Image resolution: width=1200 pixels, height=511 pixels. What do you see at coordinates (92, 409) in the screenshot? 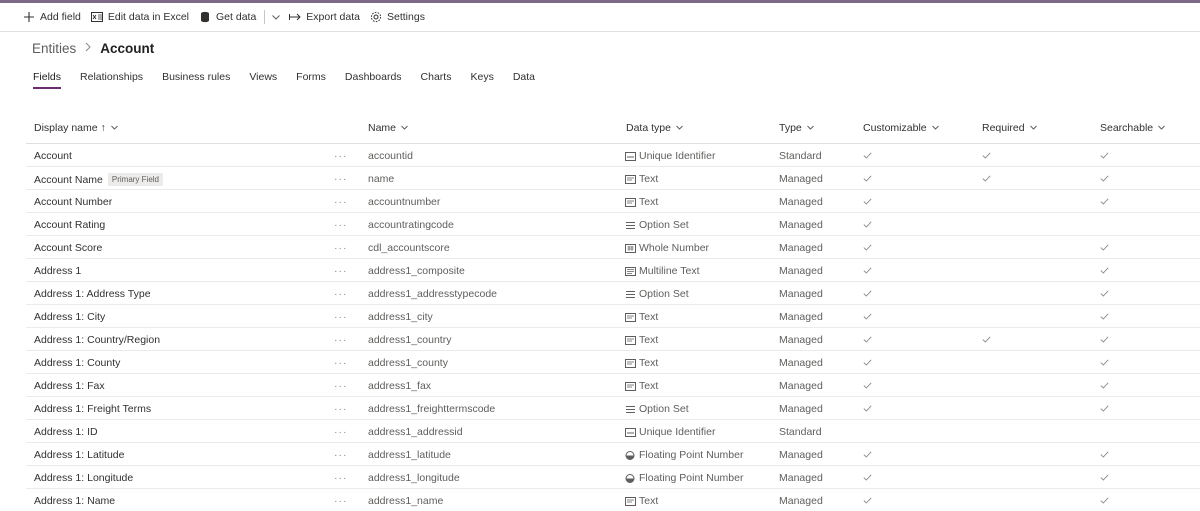
I see `display-name-cell: Address 1: Freight Terms` at bounding box center [92, 409].